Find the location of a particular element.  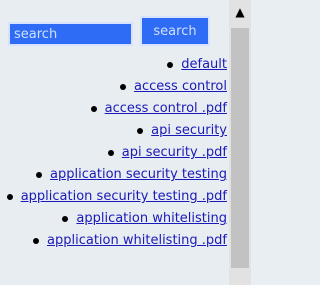

search-input is located at coordinates (70, 34).